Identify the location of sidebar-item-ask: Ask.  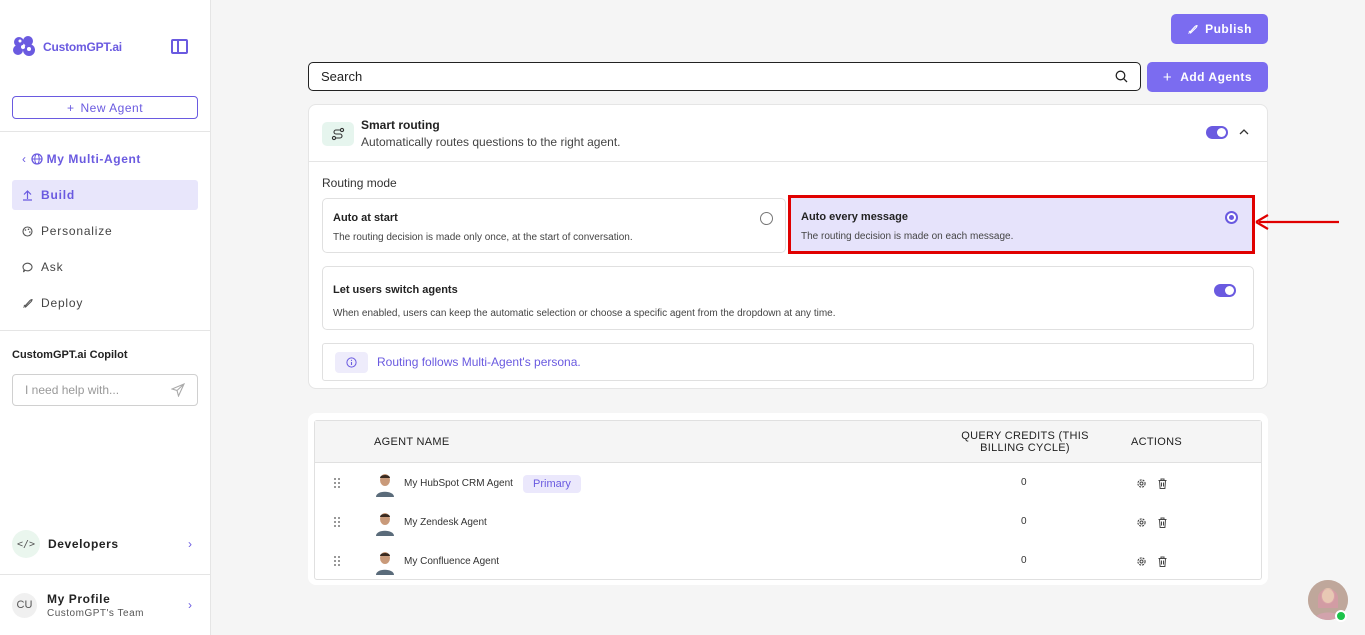
(105, 267).